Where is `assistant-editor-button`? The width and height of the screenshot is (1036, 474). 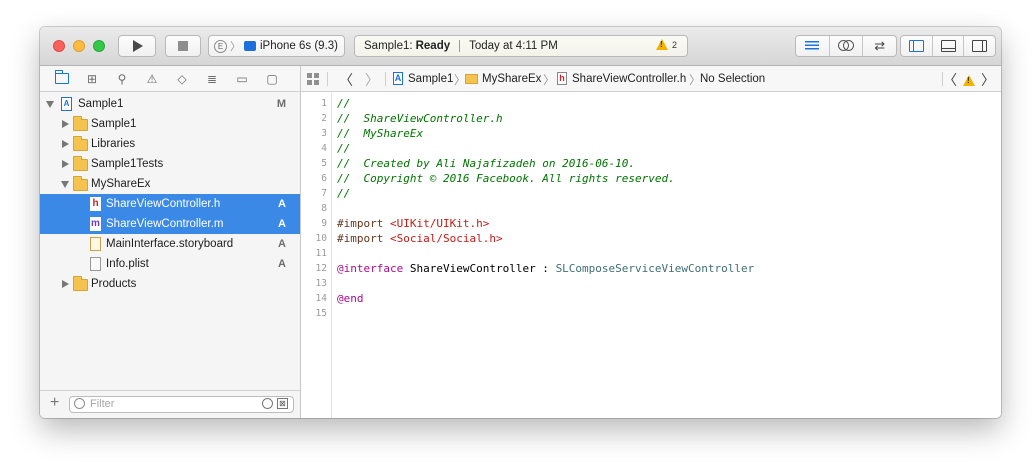 assistant-editor-button is located at coordinates (847, 46).